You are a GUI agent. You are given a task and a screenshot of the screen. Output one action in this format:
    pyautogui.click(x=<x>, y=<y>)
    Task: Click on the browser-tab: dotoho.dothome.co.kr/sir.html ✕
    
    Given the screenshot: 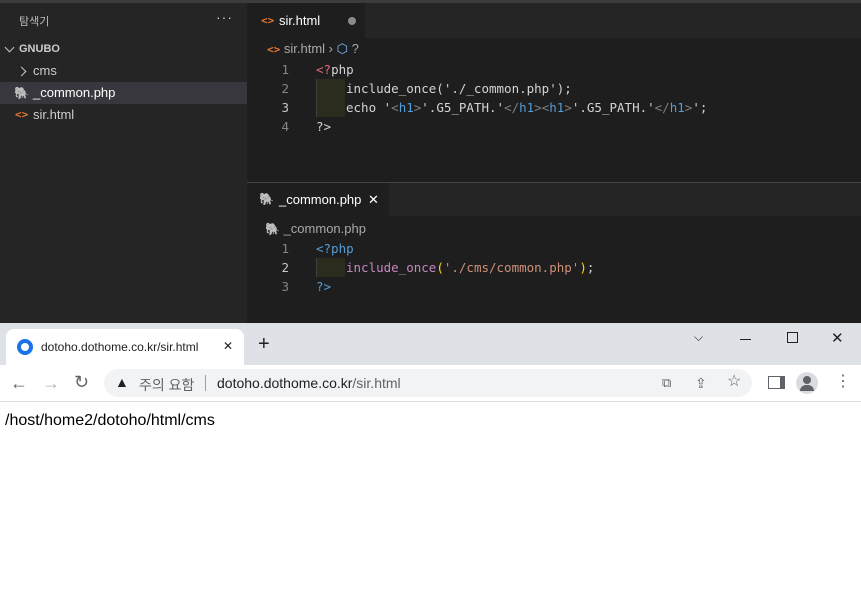 What is the action you would take?
    pyautogui.click(x=125, y=347)
    